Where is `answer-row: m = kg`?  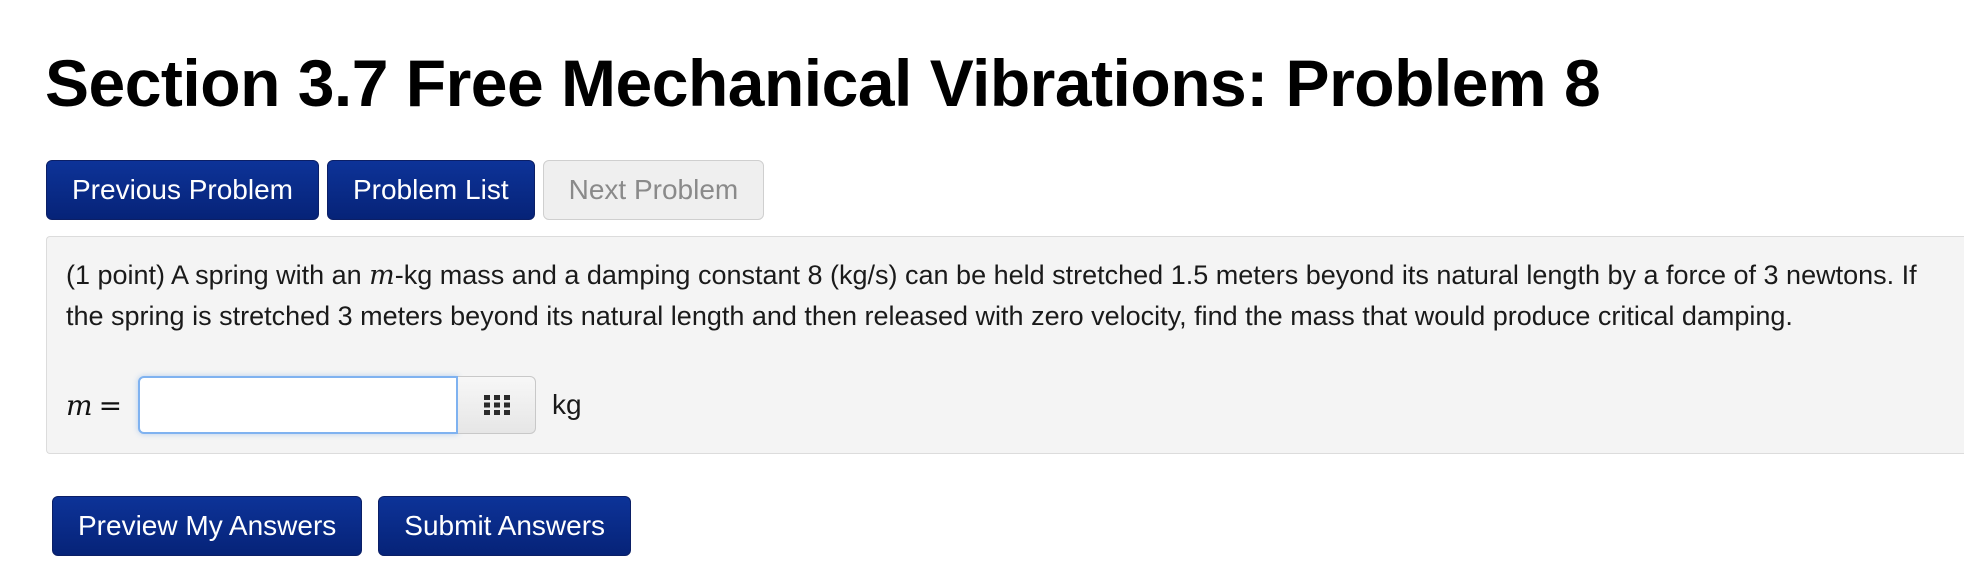
answer-row: m = kg is located at coordinates (324, 405).